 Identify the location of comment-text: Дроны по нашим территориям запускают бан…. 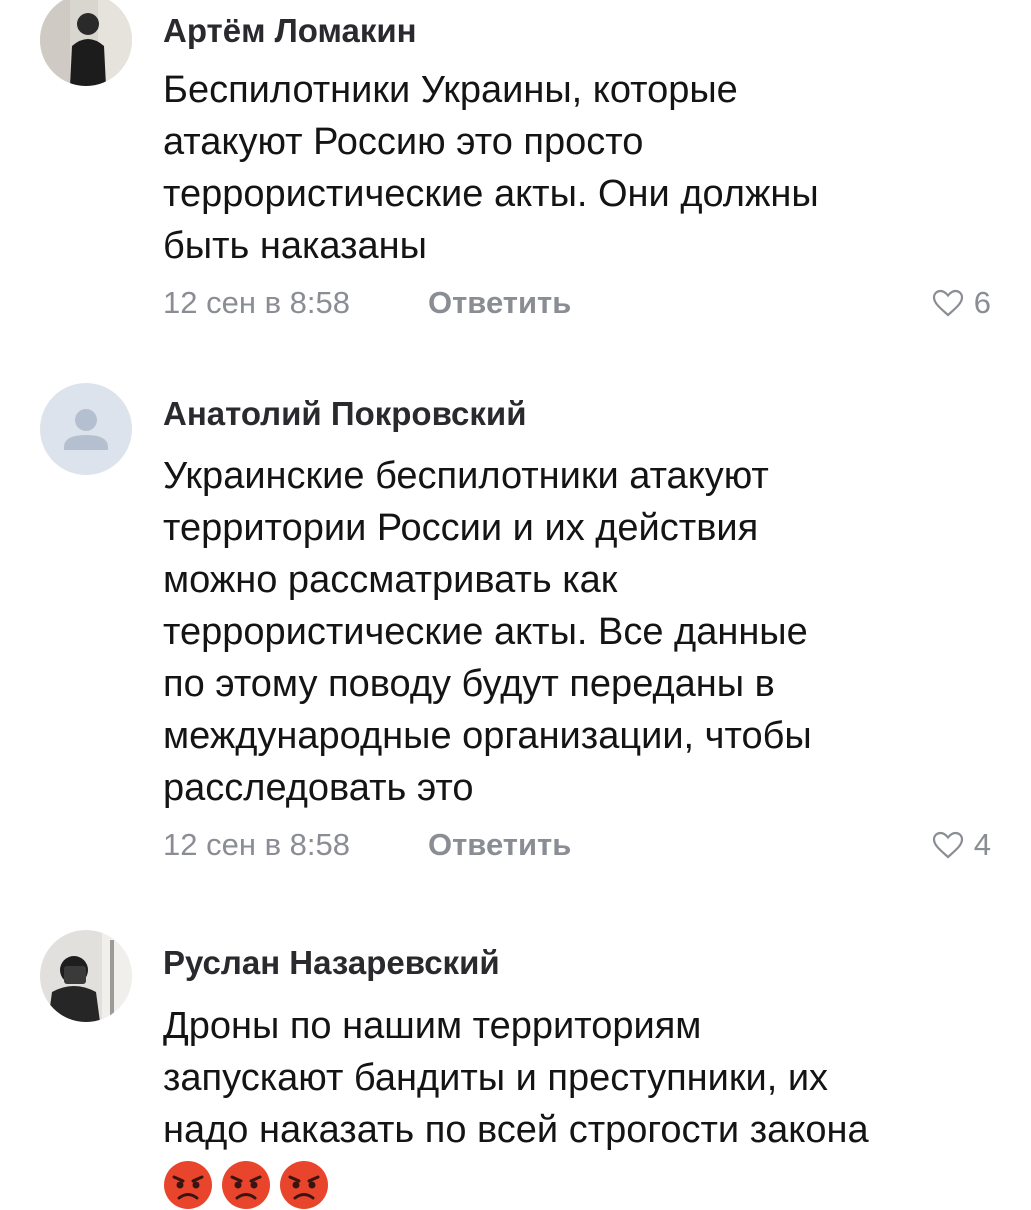
(583, 1078).